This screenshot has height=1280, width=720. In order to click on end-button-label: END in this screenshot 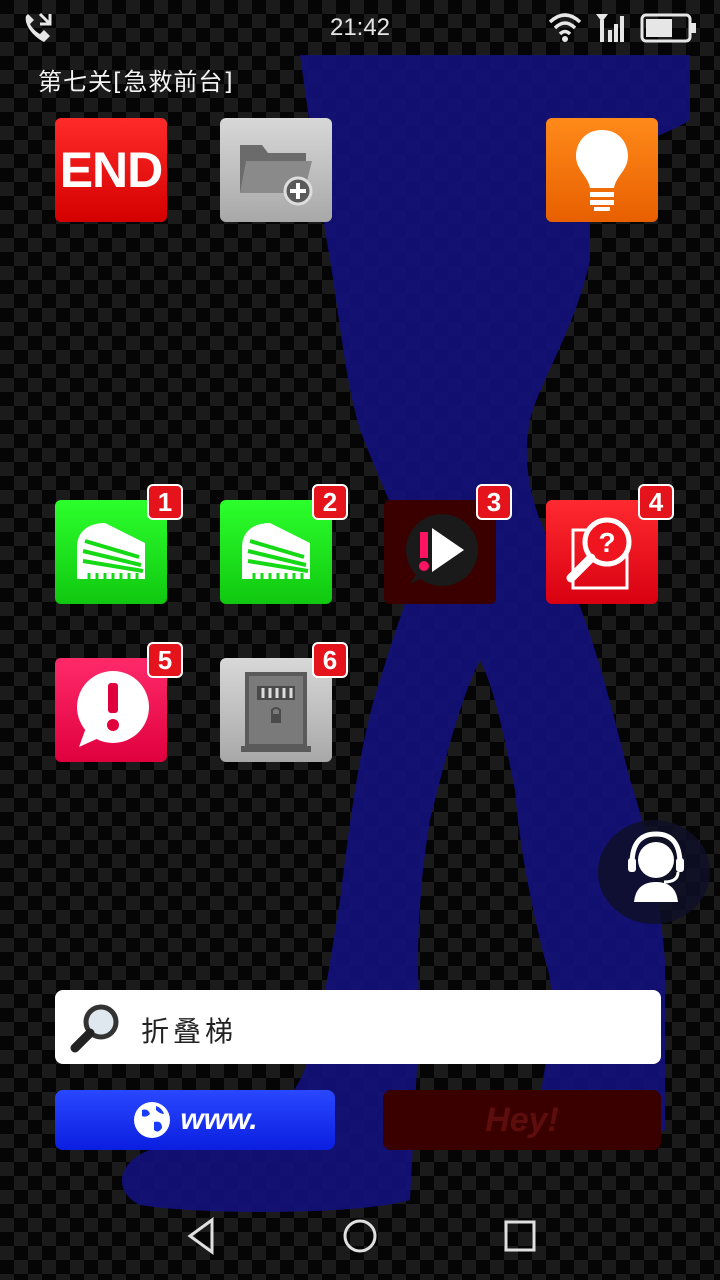, I will do `click(111, 170)`.